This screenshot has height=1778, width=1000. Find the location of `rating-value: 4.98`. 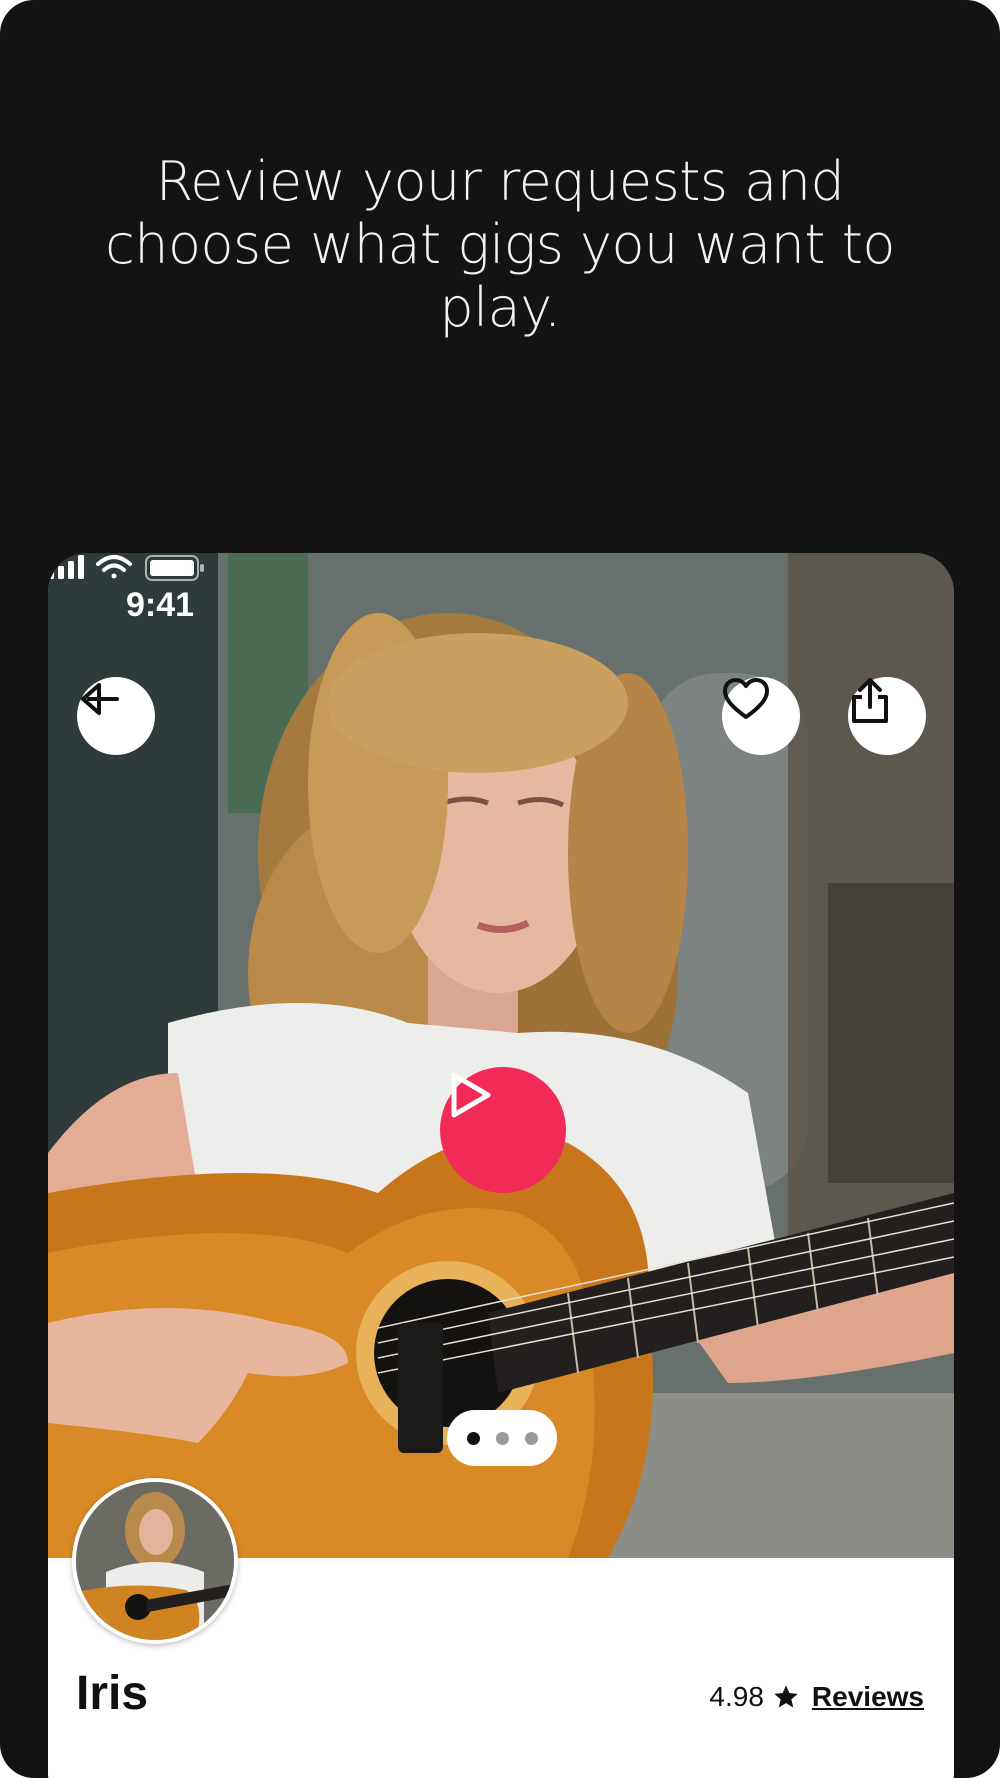

rating-value: 4.98 is located at coordinates (736, 1696).